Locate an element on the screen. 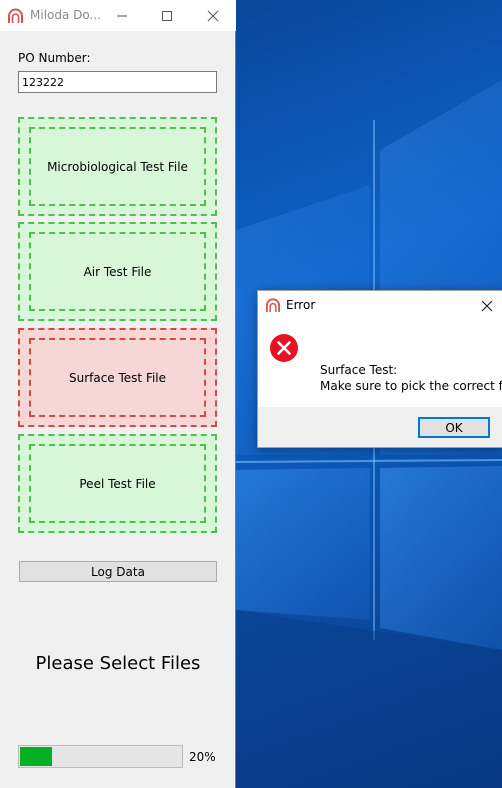 This screenshot has height=788, width=502. ok-button: OK is located at coordinates (454, 427).